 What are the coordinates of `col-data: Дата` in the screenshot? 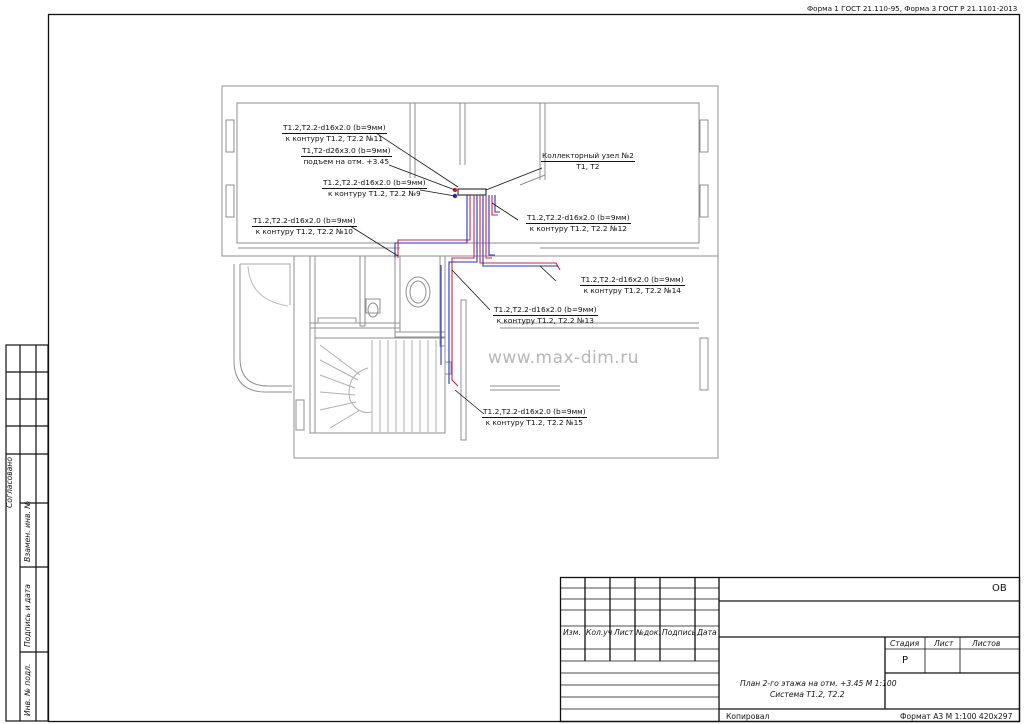 It's located at (707, 632).